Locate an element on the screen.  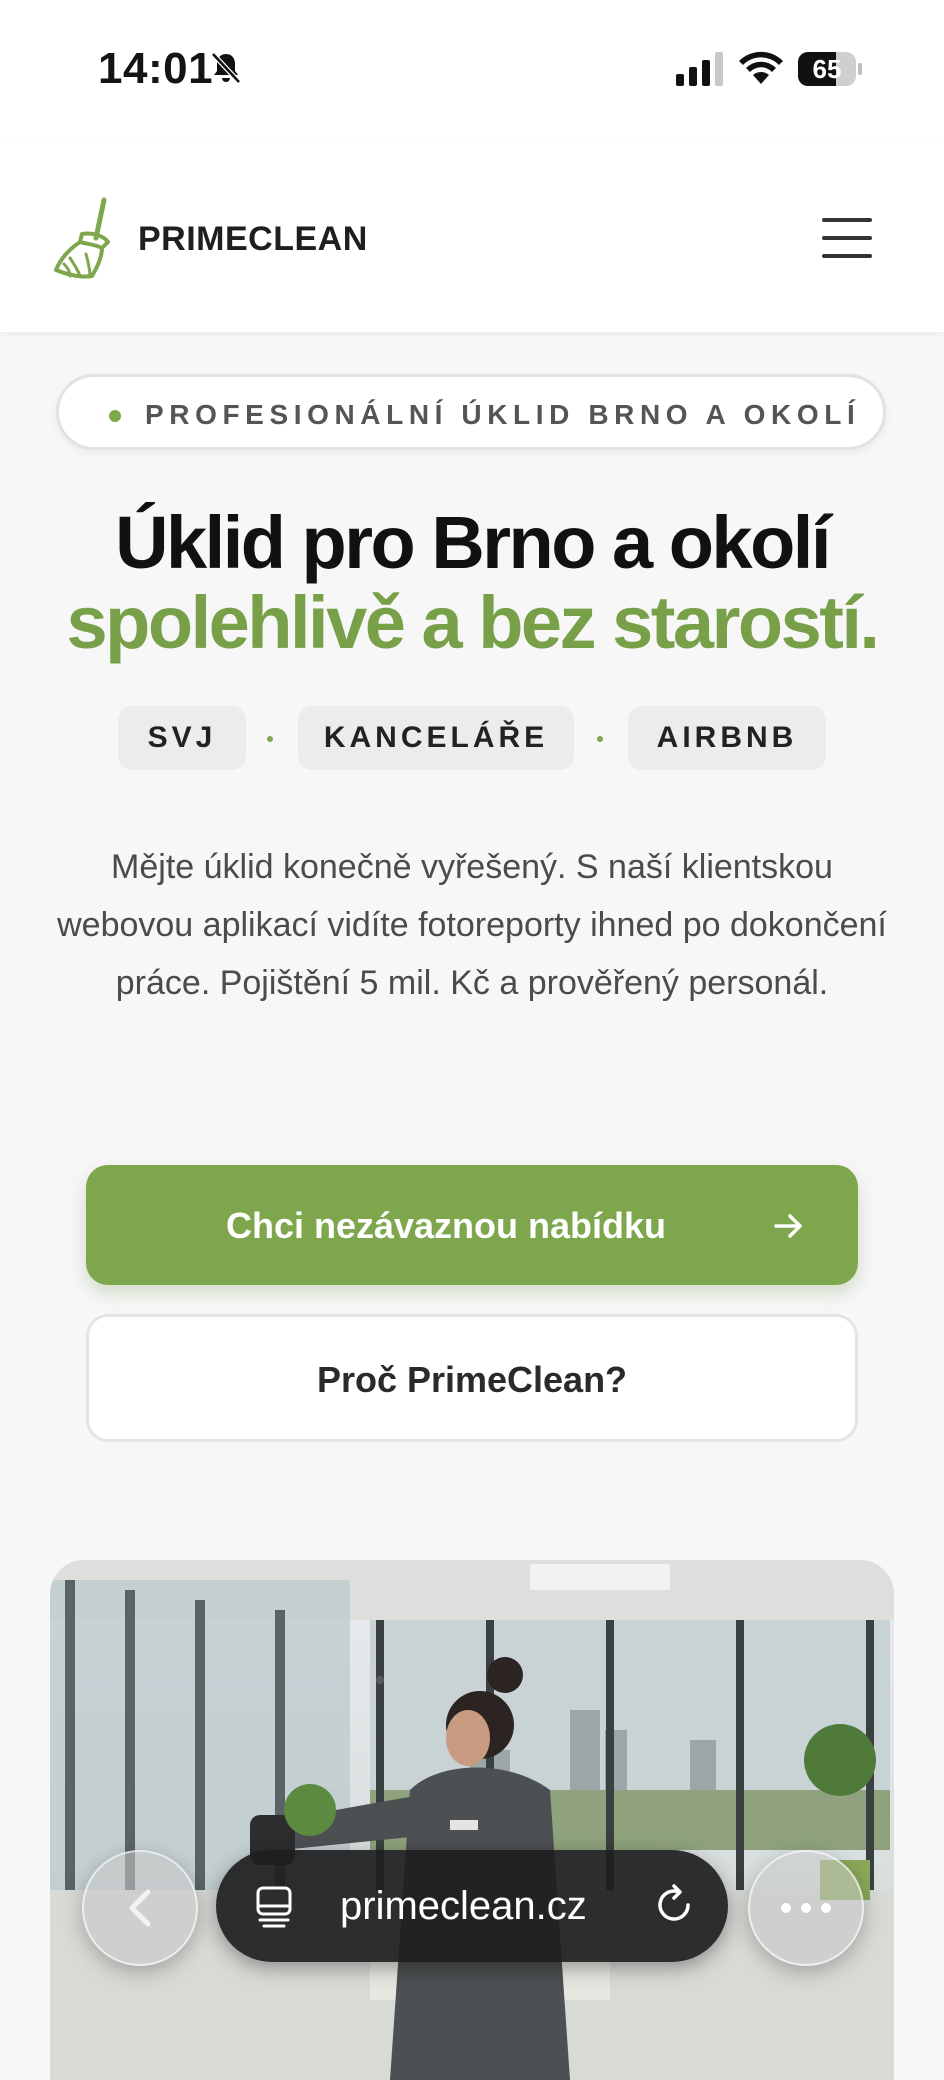
signal-icon is located at coordinates (699, 69).